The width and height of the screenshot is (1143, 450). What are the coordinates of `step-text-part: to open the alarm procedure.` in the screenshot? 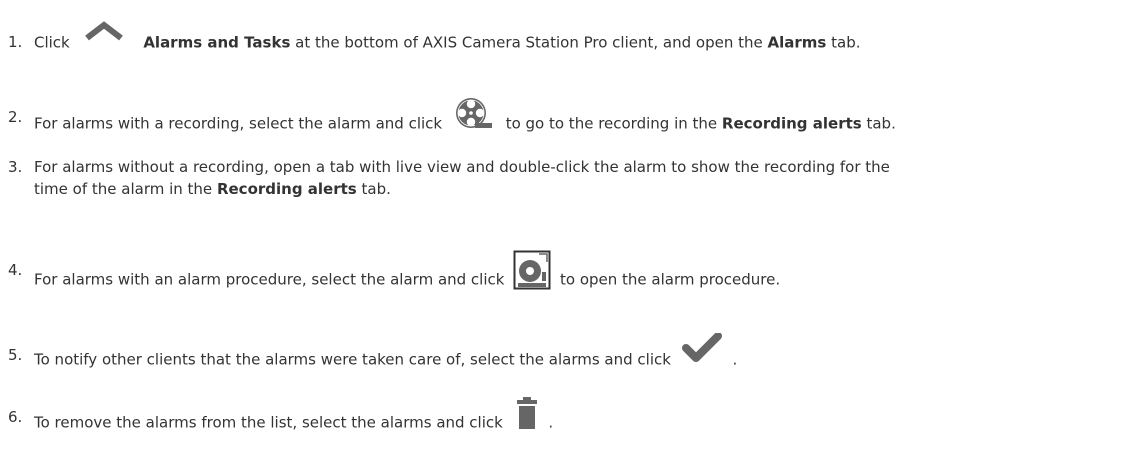 It's located at (670, 279).